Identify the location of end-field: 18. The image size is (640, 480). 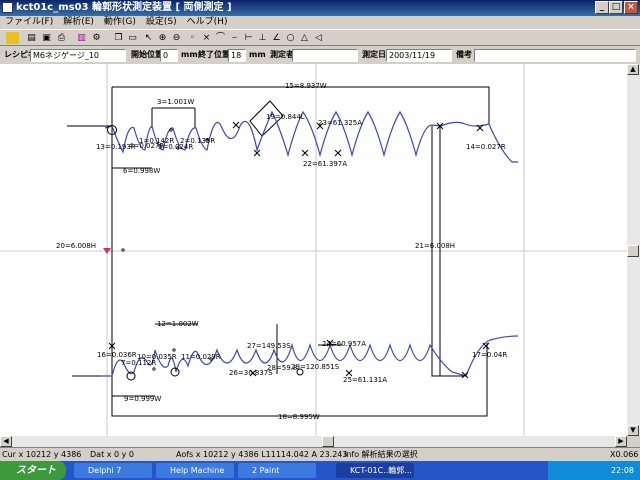
(237, 55).